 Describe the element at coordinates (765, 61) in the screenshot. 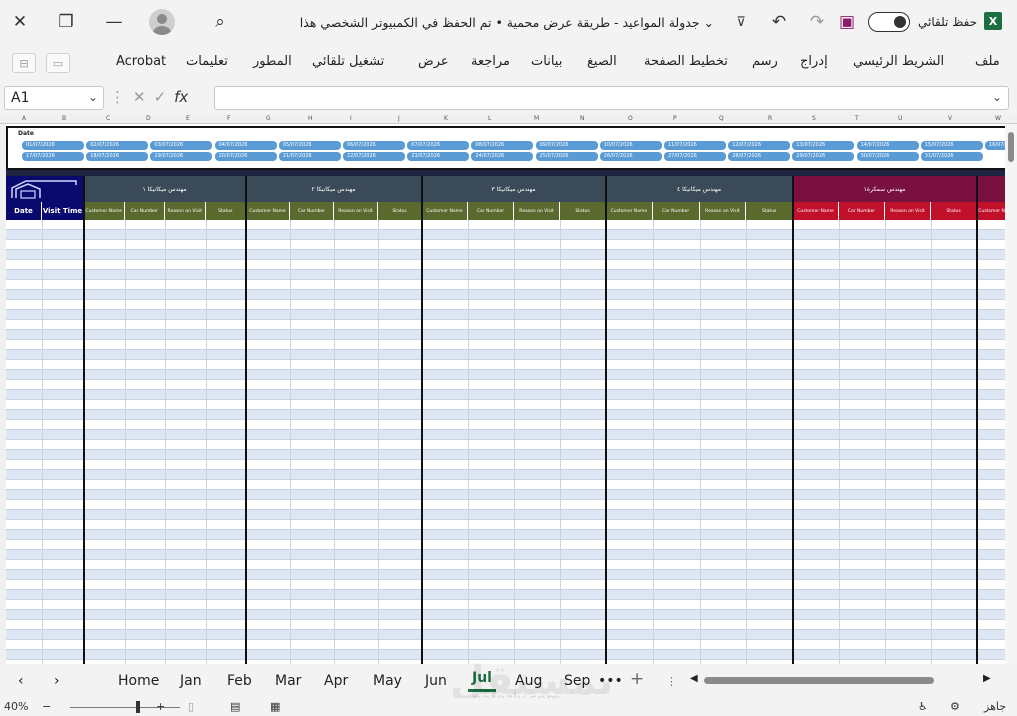

I see `tab-draw: رسم` at that location.